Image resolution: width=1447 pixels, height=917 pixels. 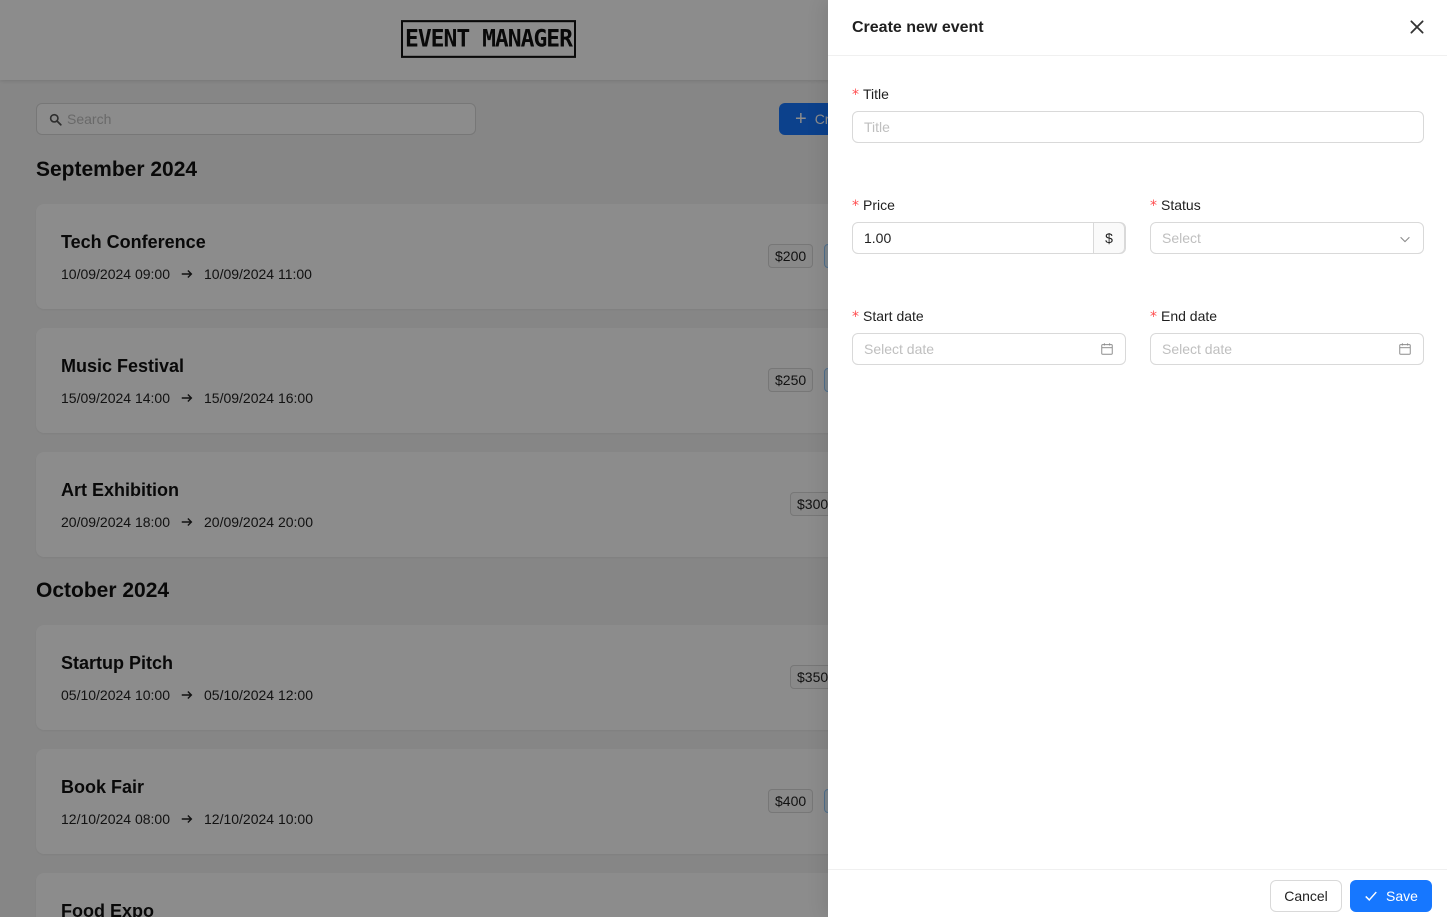 I want to click on save-button: Save, so click(x=1391, y=896).